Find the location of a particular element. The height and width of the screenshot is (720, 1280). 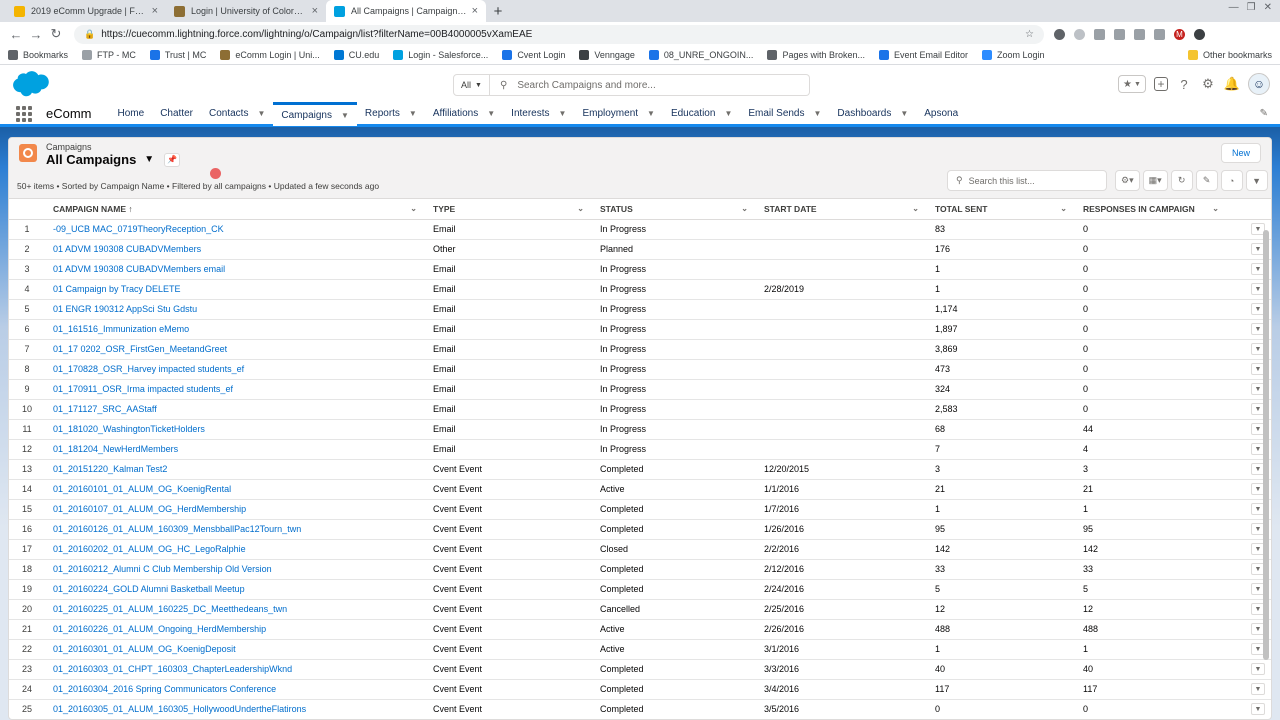

campaign-name-link: 01_17 0202_OSR_FirstGen_MeetandGreet is located at coordinates (235, 349).